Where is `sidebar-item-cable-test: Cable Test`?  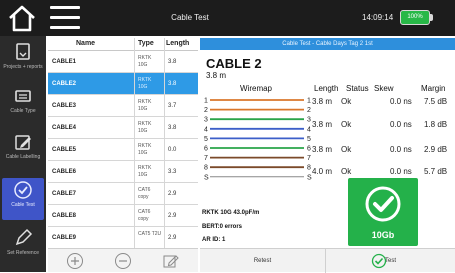 sidebar-item-cable-test: Cable Test is located at coordinates (23, 199).